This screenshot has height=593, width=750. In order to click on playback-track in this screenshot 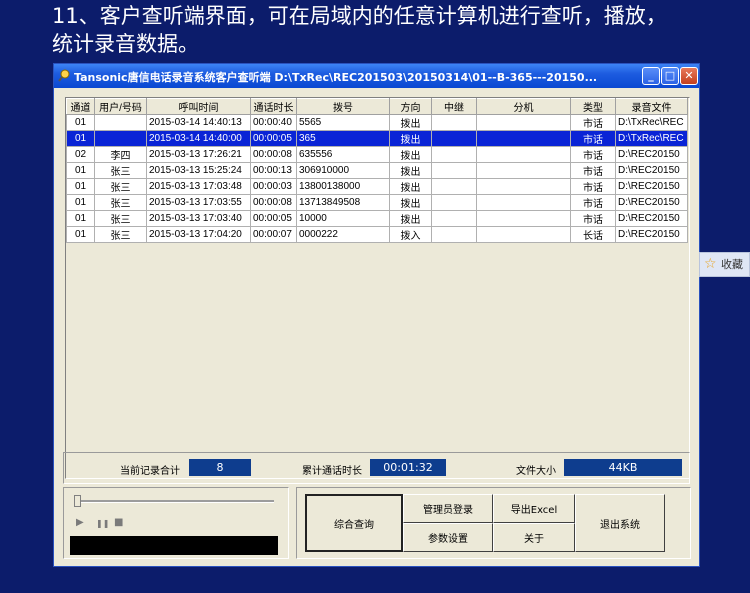, I will do `click(174, 501)`.